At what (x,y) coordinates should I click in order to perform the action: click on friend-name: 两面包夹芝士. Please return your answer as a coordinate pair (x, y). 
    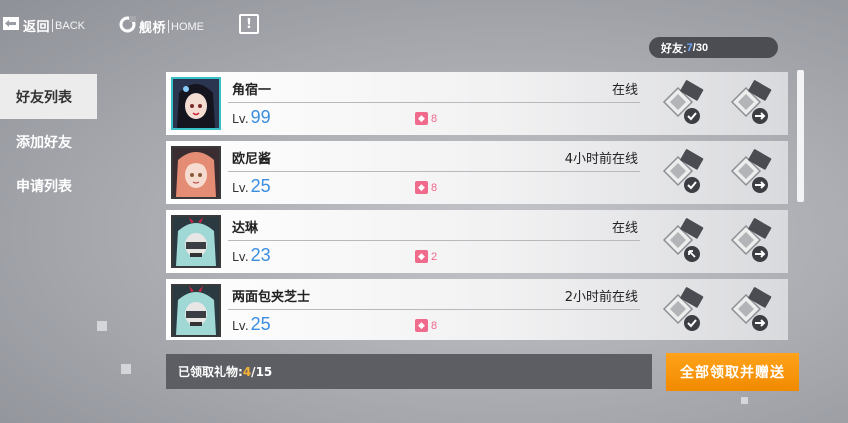
    Looking at the image, I should click on (271, 297).